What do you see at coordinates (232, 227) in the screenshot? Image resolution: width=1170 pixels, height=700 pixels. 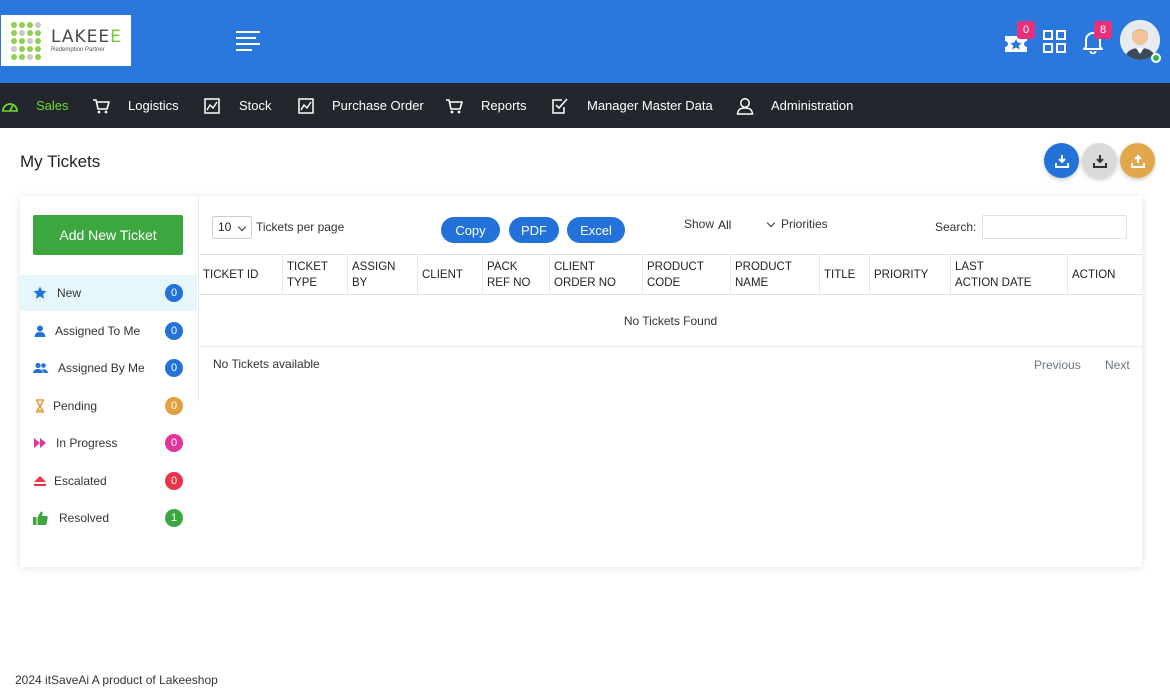 I see `page-size-select: 10` at bounding box center [232, 227].